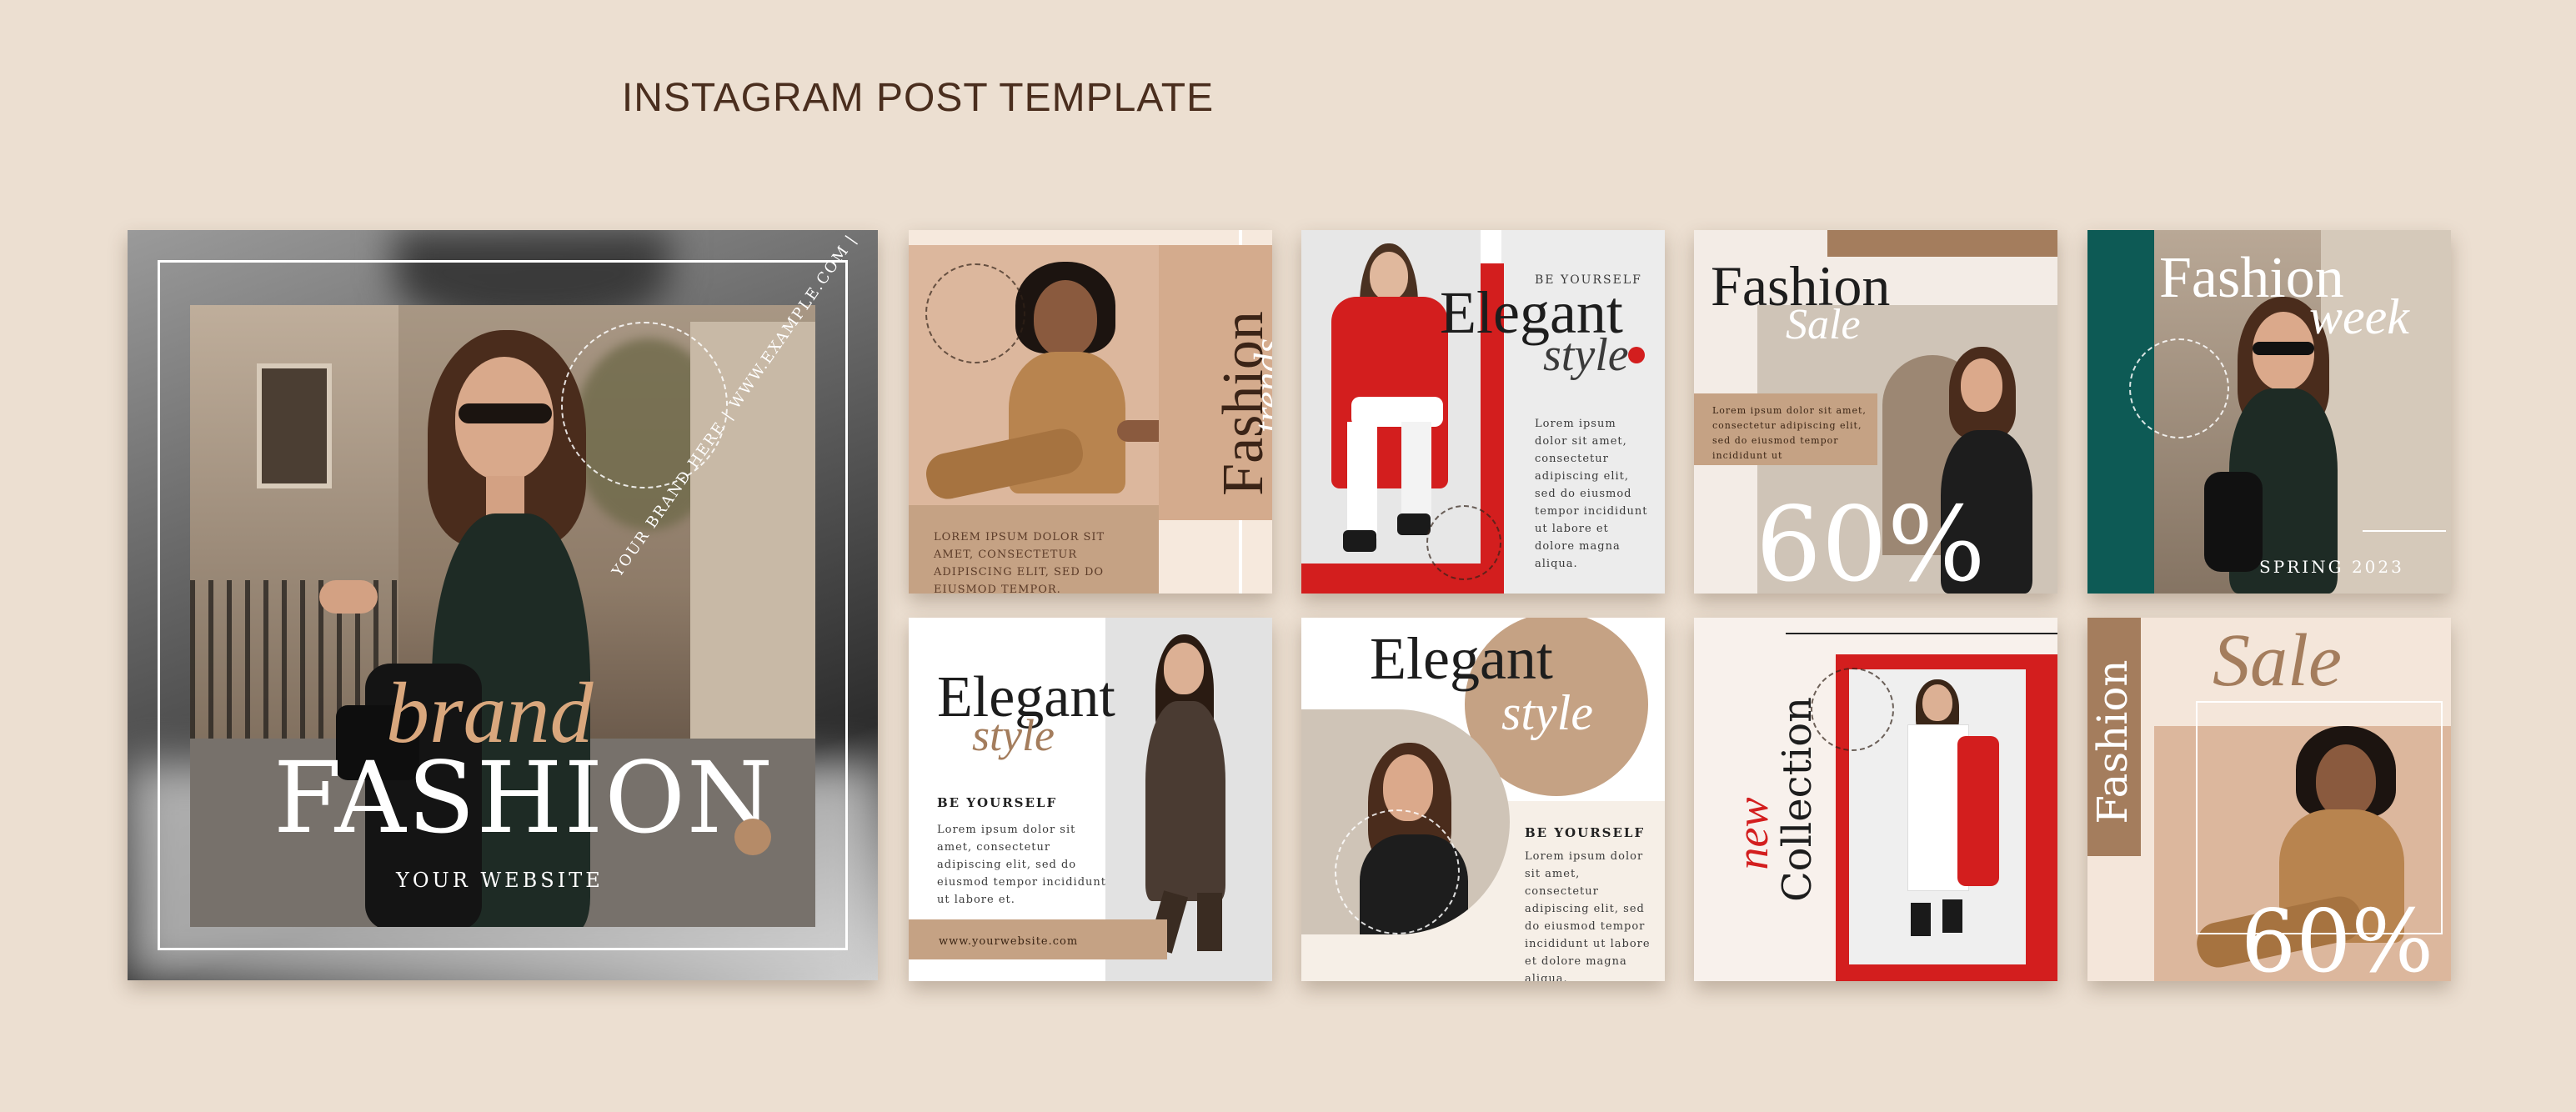  I want to click on red-ring, so click(1463, 543).